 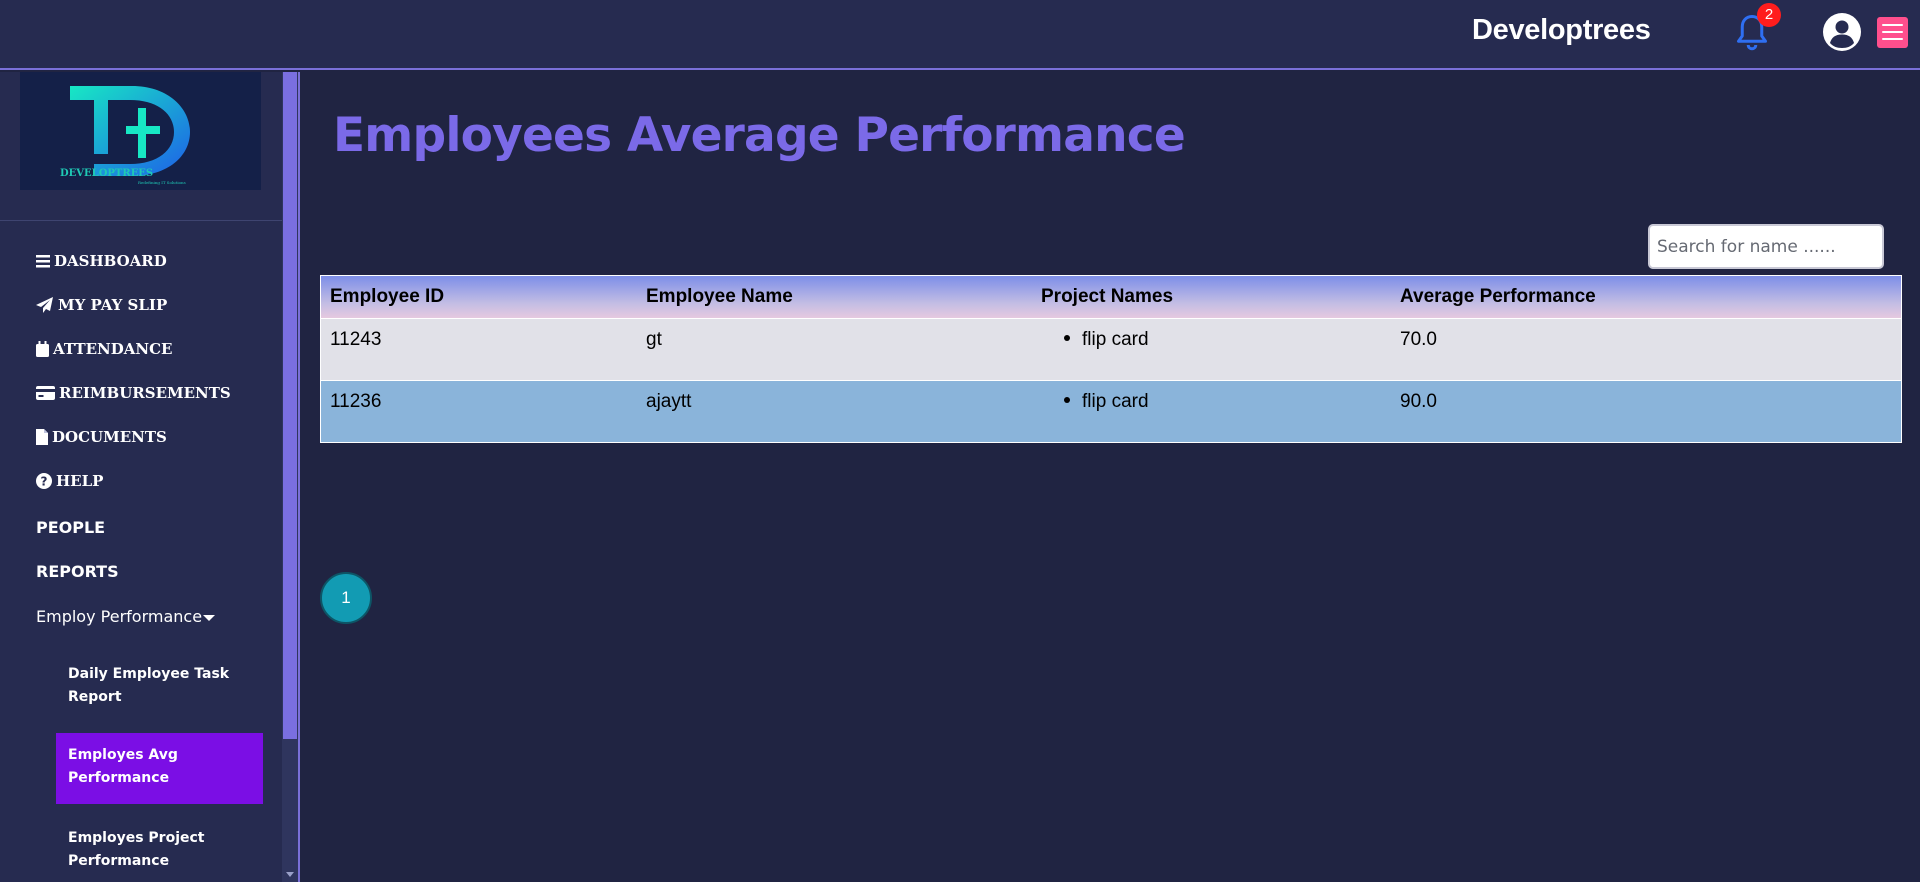 I want to click on column-header-employee-id: Employee ID, so click(x=387, y=297).